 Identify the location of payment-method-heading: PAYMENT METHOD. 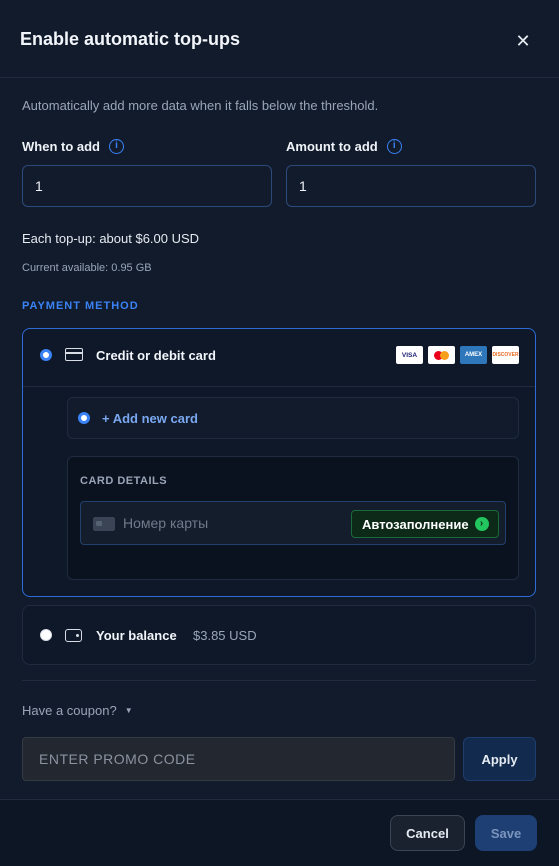
(80, 306).